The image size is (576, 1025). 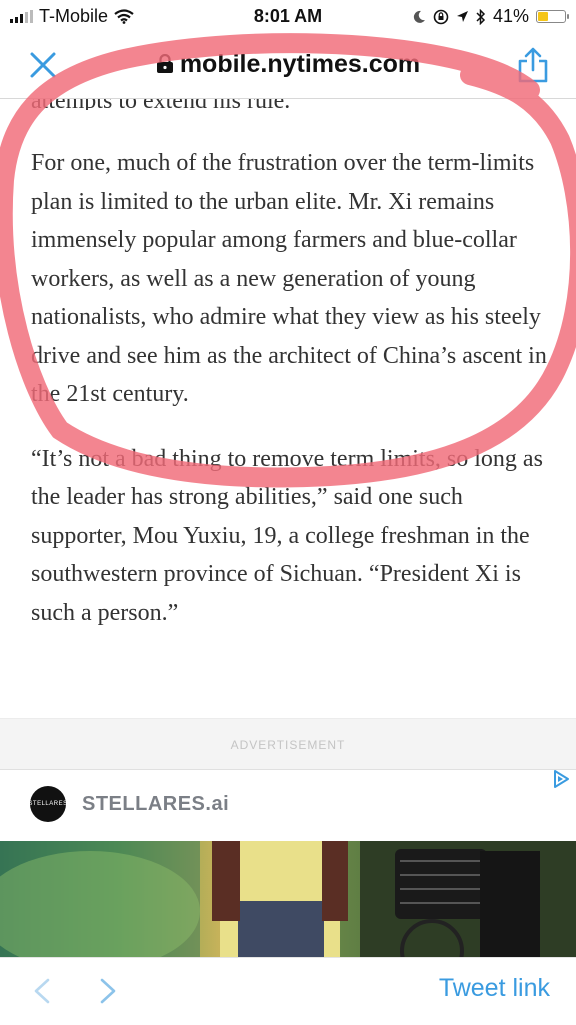 I want to click on bluetooth-icon, so click(x=481, y=16).